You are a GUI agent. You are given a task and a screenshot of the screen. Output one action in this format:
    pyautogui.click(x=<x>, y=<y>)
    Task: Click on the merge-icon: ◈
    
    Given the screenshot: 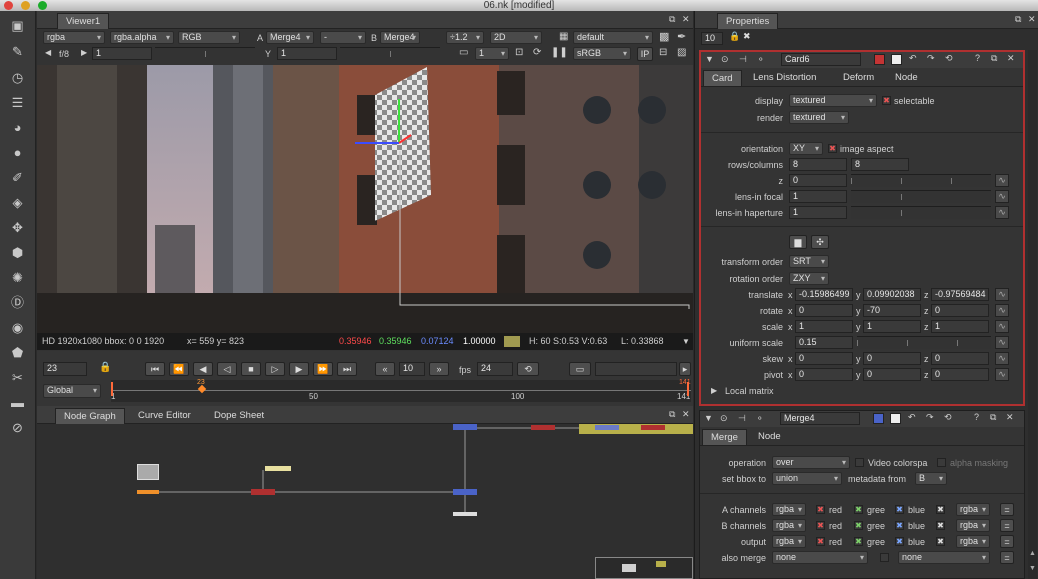 What is the action you would take?
    pyautogui.click(x=17, y=202)
    